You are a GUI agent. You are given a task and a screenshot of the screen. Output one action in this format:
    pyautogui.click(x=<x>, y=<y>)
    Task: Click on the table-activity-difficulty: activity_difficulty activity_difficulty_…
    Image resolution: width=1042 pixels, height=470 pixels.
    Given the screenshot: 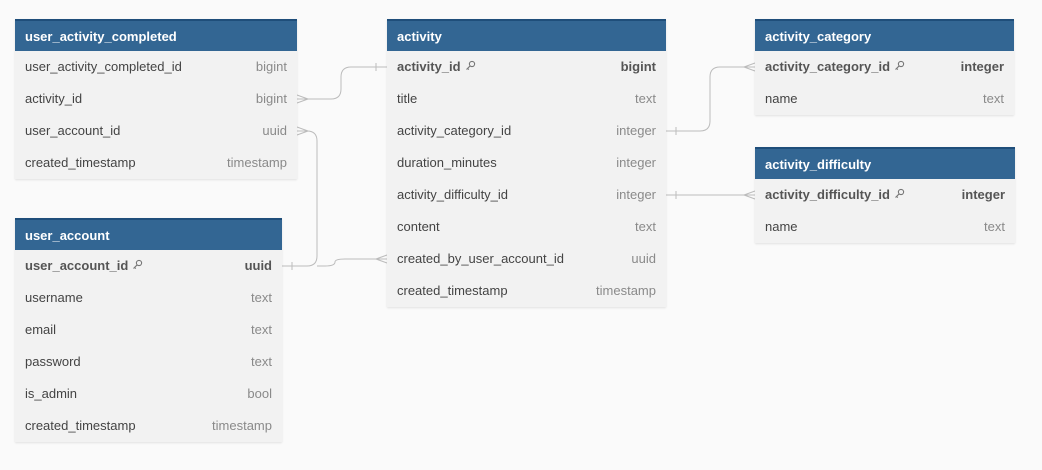 What is the action you would take?
    pyautogui.click(x=885, y=195)
    